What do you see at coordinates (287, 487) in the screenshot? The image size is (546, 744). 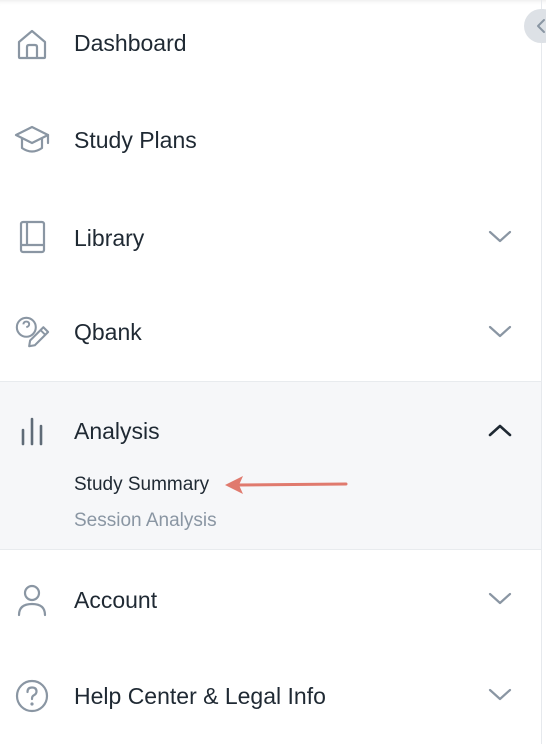 I see `red-arrow-left-icon` at bounding box center [287, 487].